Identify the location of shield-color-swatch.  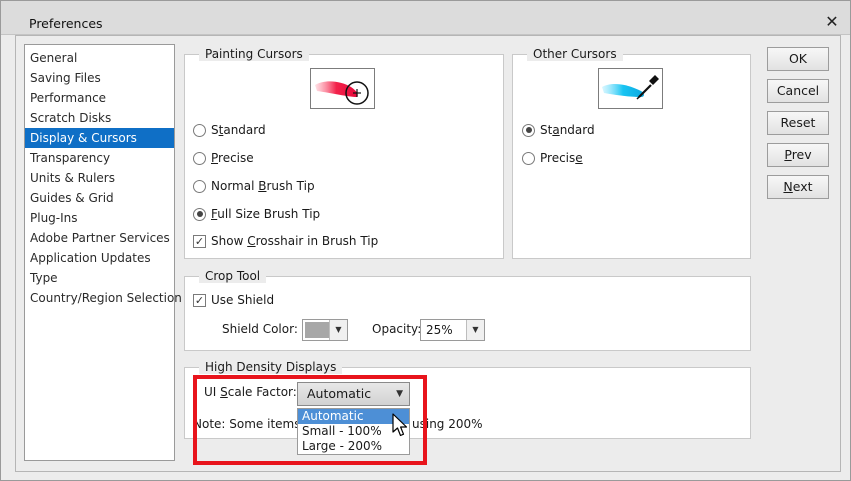
(317, 330).